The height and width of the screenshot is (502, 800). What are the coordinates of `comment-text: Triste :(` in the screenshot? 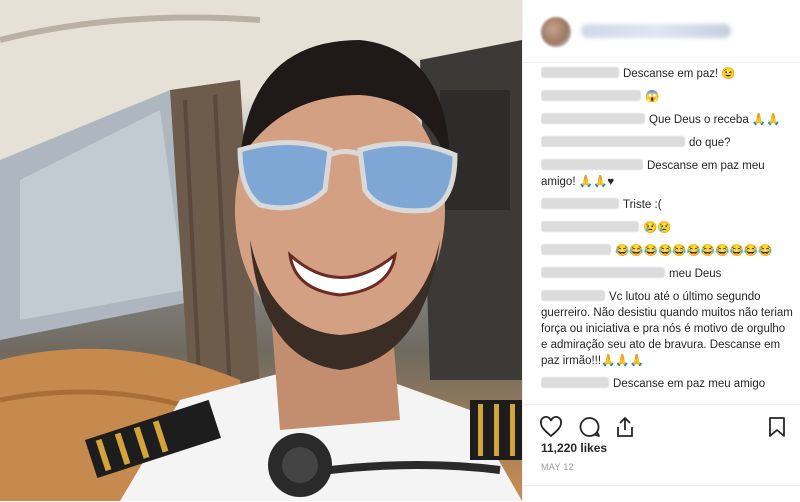 It's located at (642, 205).